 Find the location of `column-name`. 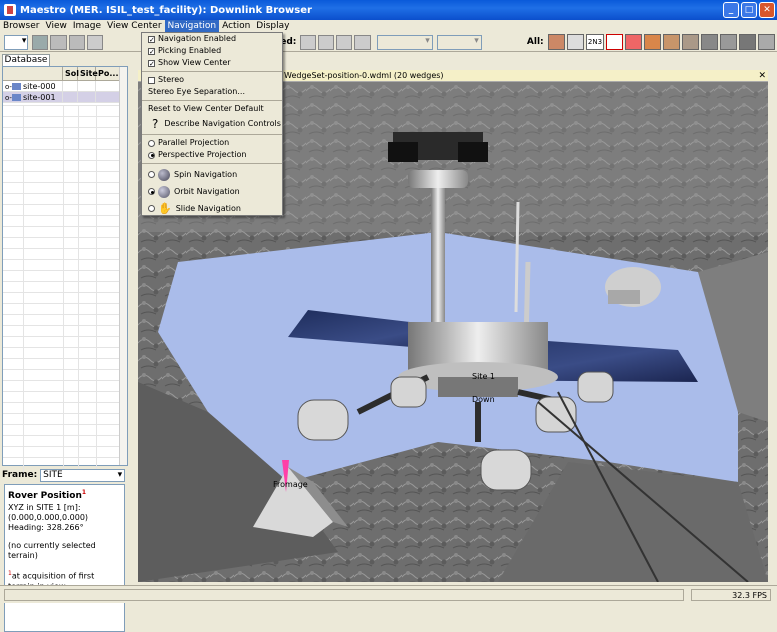

column-name is located at coordinates (33, 73).